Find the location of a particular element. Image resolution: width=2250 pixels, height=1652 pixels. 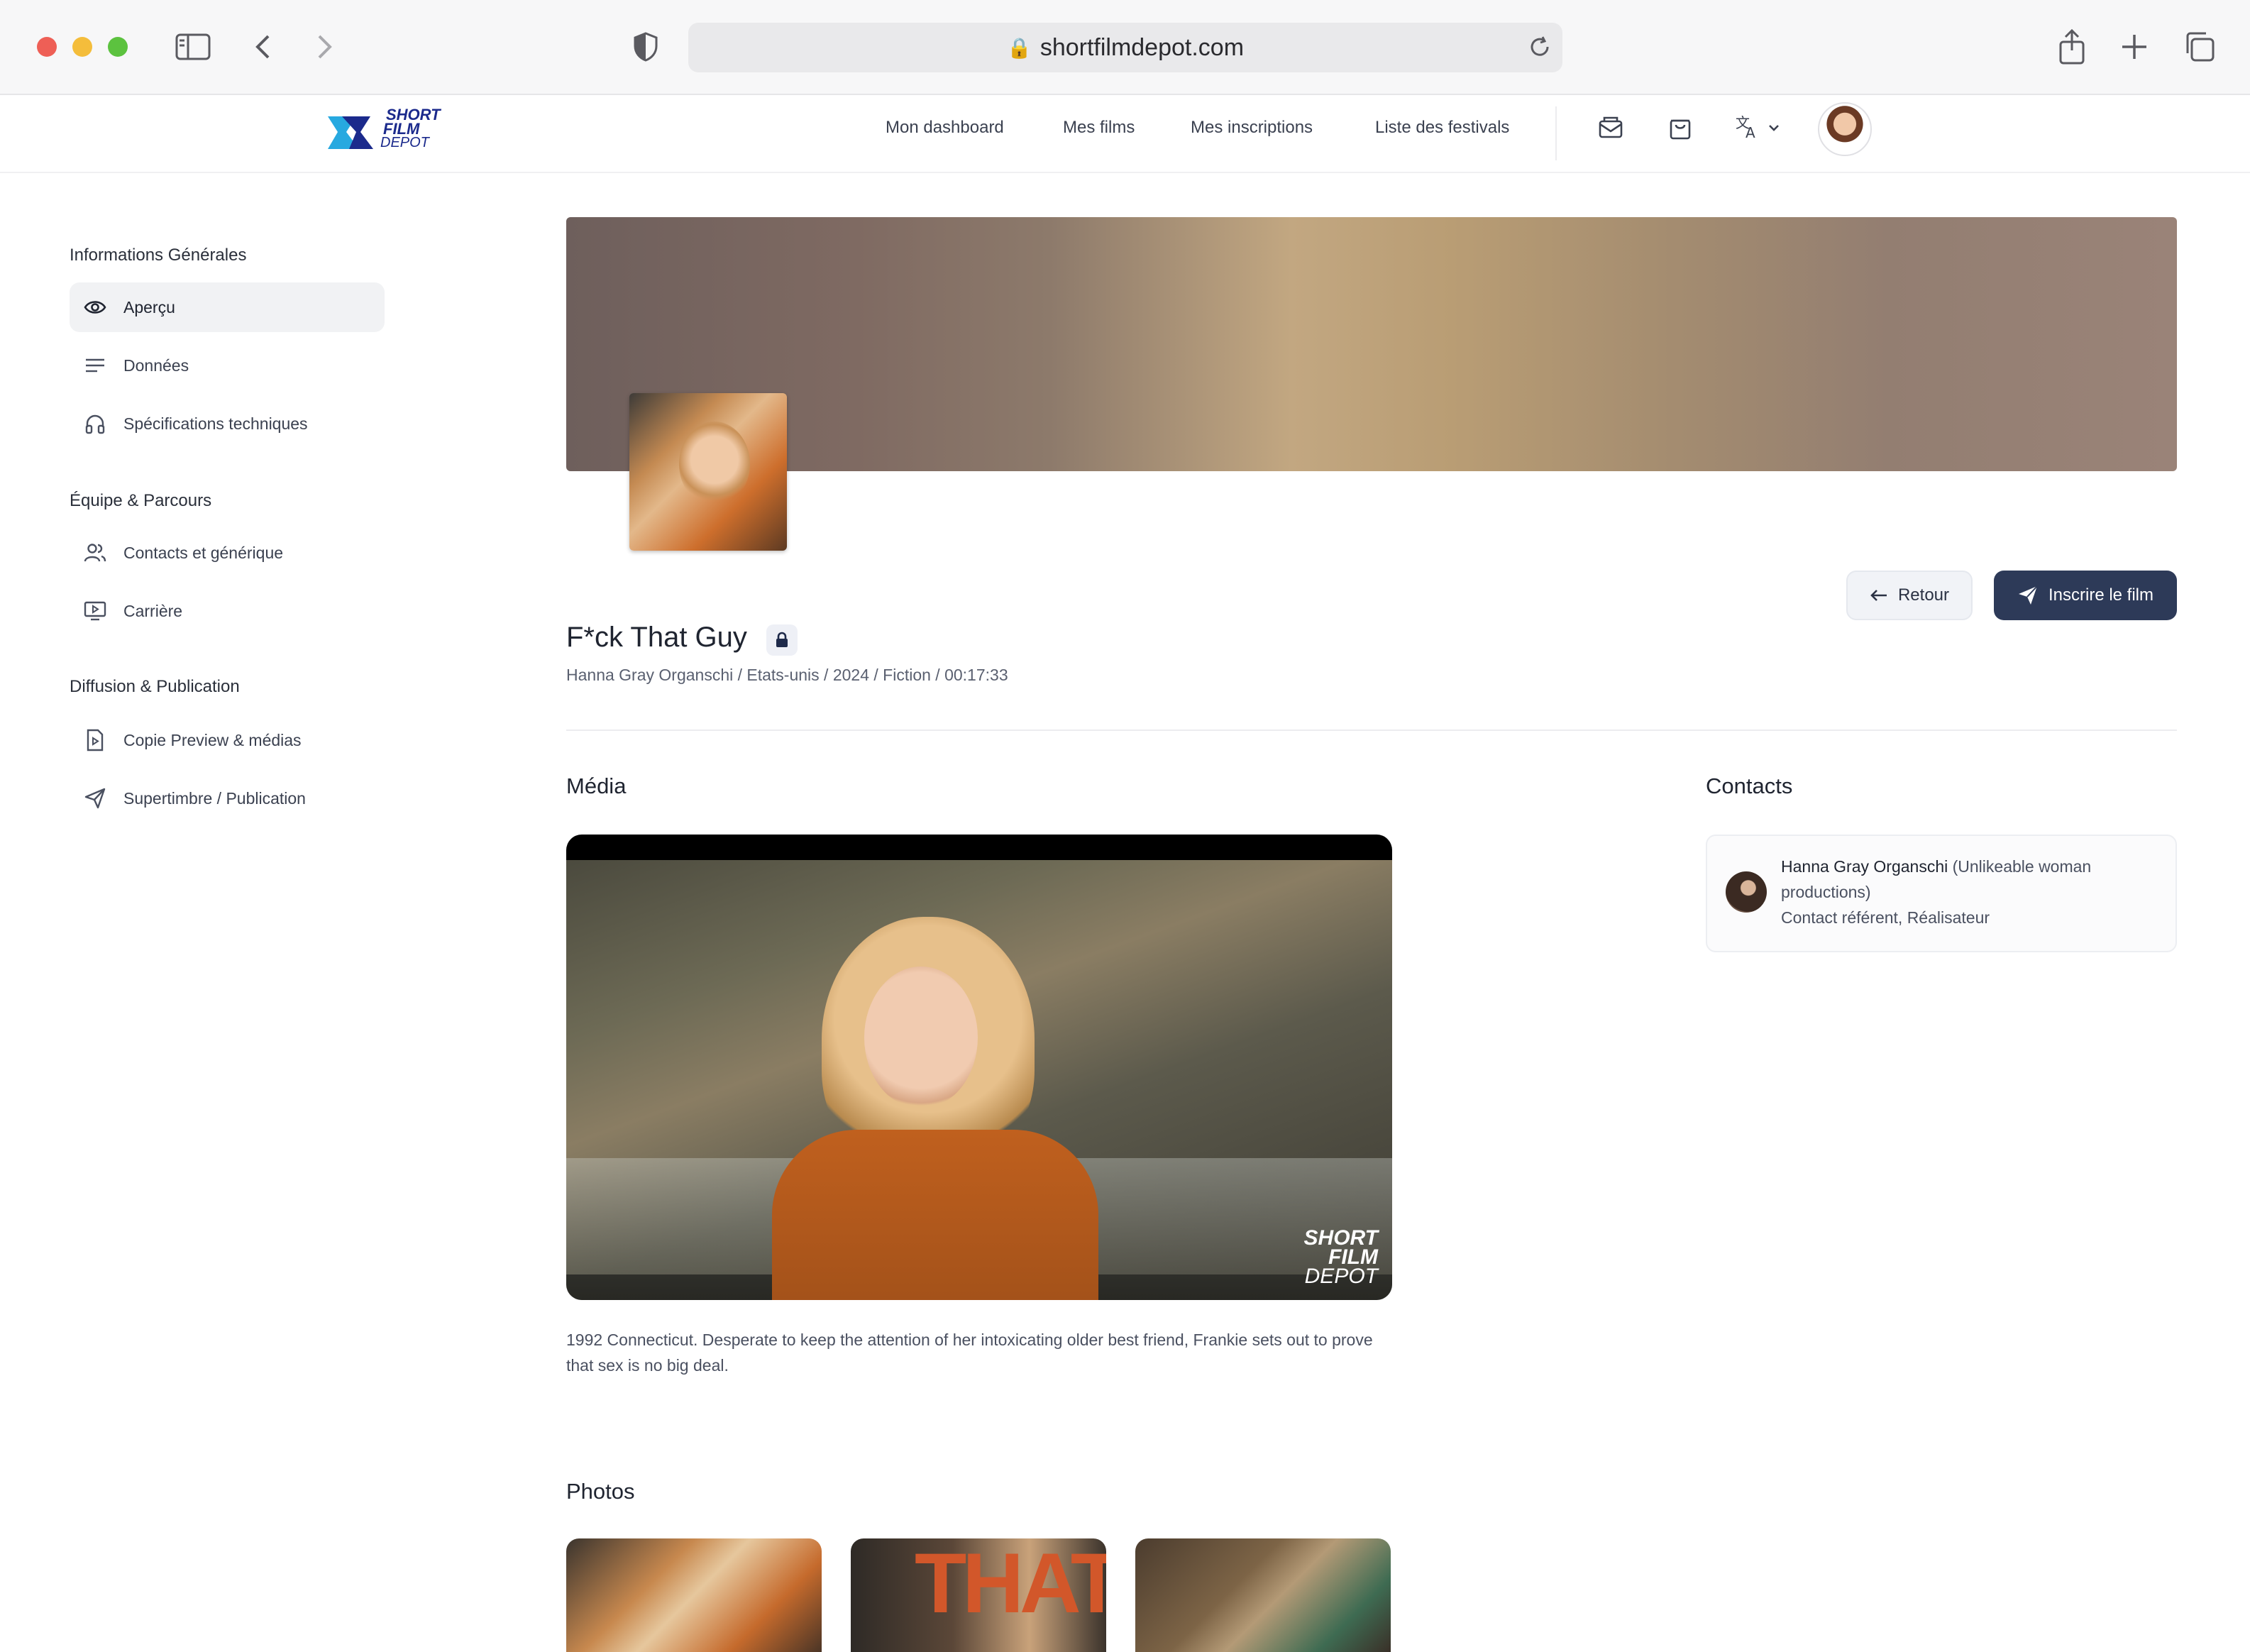

nav-festival-list: Liste des festivals is located at coordinates (1442, 128).